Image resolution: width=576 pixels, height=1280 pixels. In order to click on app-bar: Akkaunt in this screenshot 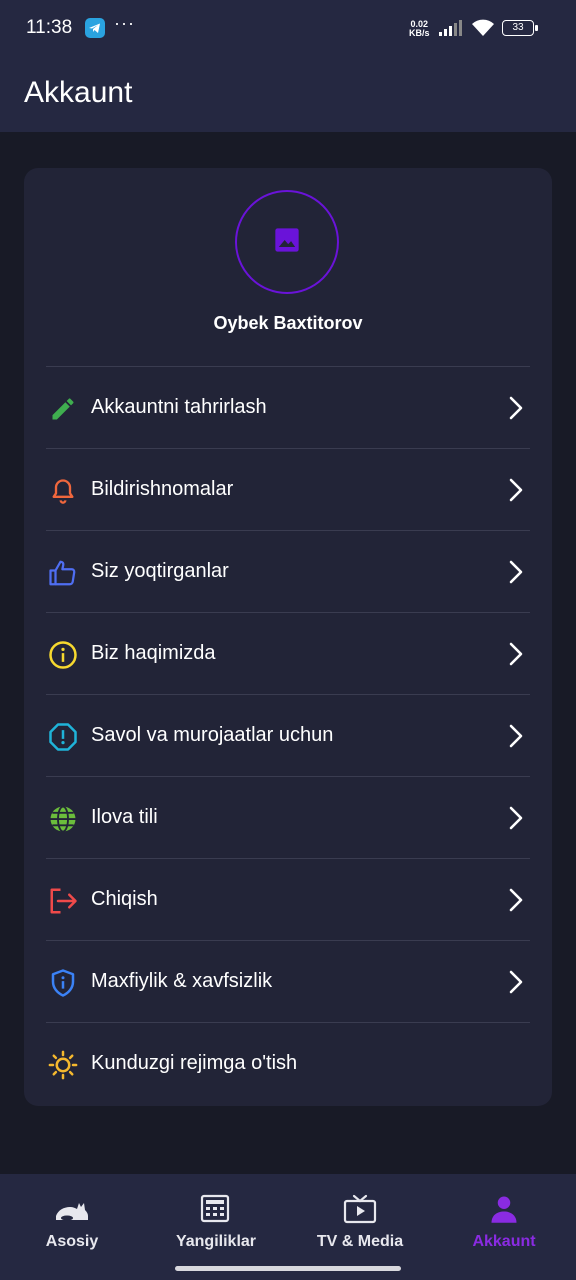, I will do `click(288, 96)`.